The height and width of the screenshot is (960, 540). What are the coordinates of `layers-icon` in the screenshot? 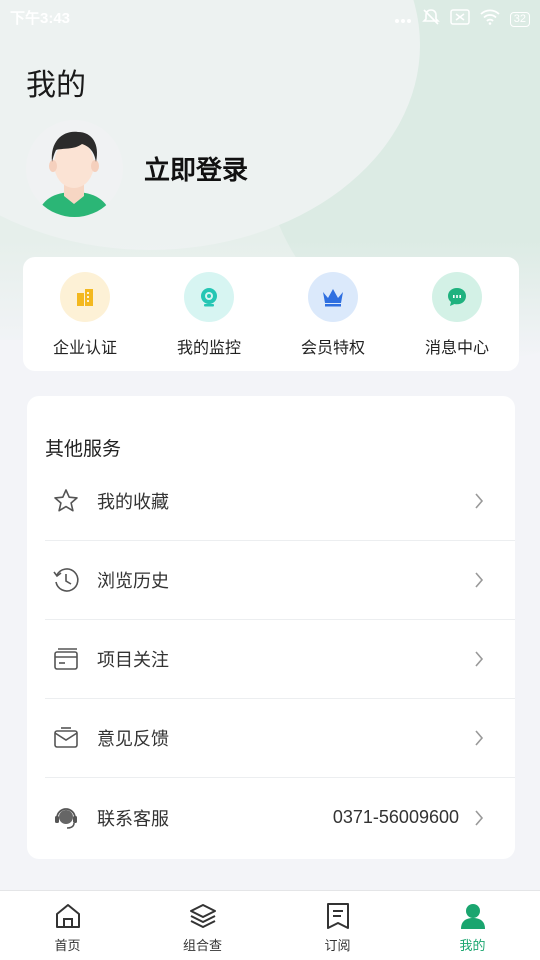 It's located at (203, 916).